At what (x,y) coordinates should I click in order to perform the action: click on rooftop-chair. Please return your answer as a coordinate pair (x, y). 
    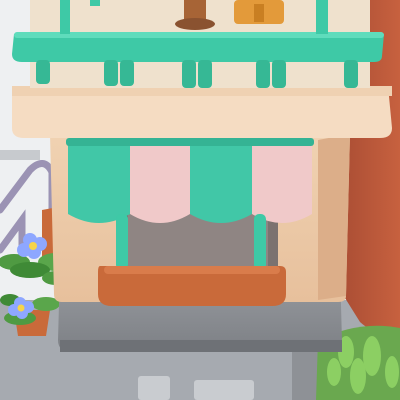
    Looking at the image, I should click on (259, 12).